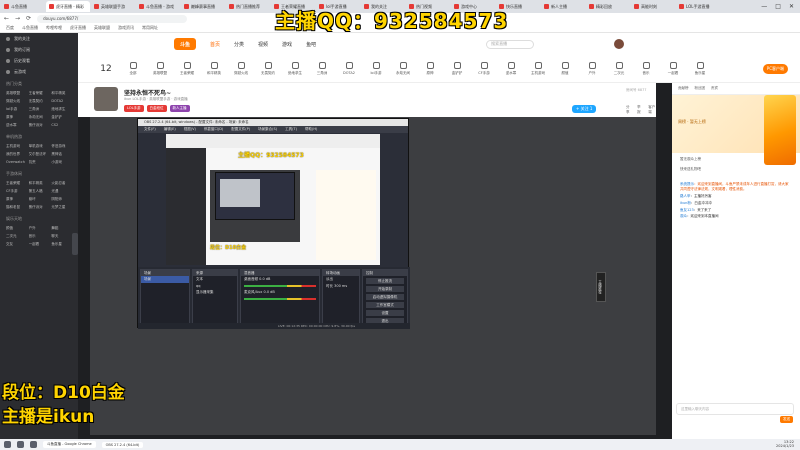  What do you see at coordinates (20, 444) in the screenshot?
I see `search-icon` at bounding box center [20, 444].